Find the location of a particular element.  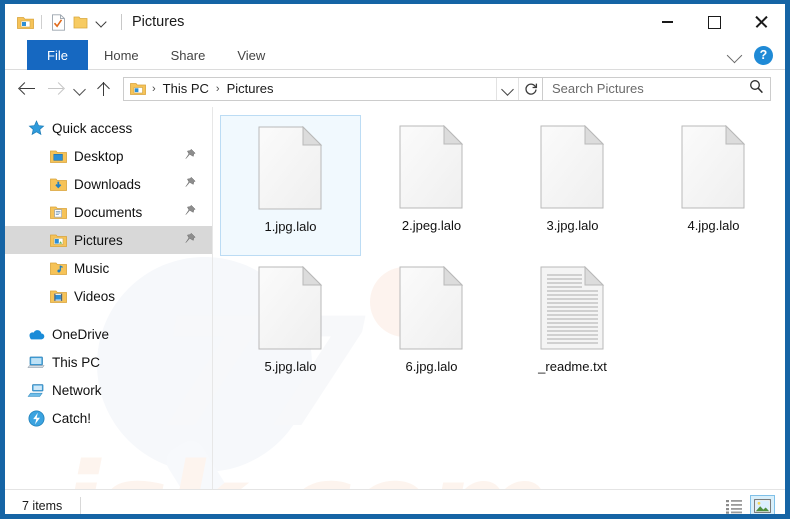

search-box is located at coordinates (657, 88).